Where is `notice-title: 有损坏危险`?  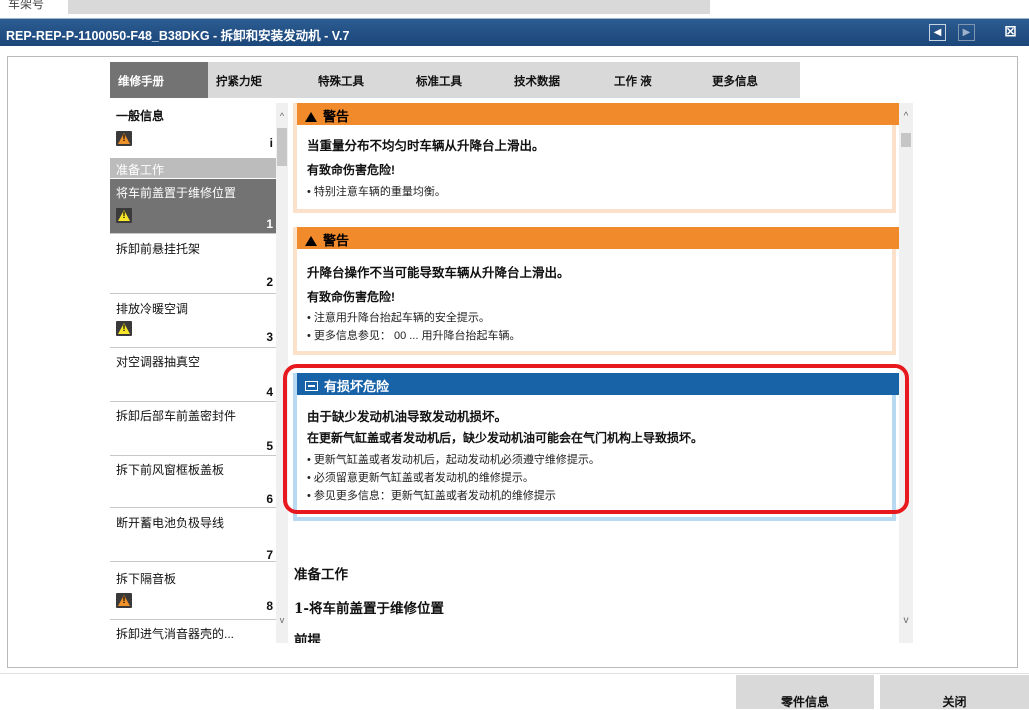
notice-title: 有损坏危险 is located at coordinates (357, 387).